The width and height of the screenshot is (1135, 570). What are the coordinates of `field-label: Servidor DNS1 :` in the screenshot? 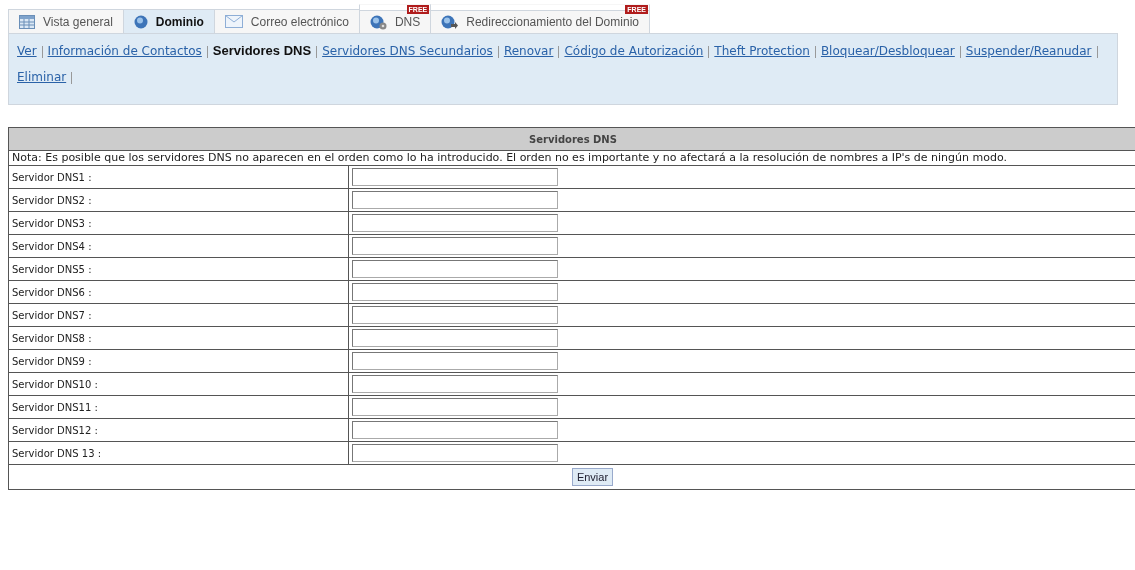 It's located at (178, 177).